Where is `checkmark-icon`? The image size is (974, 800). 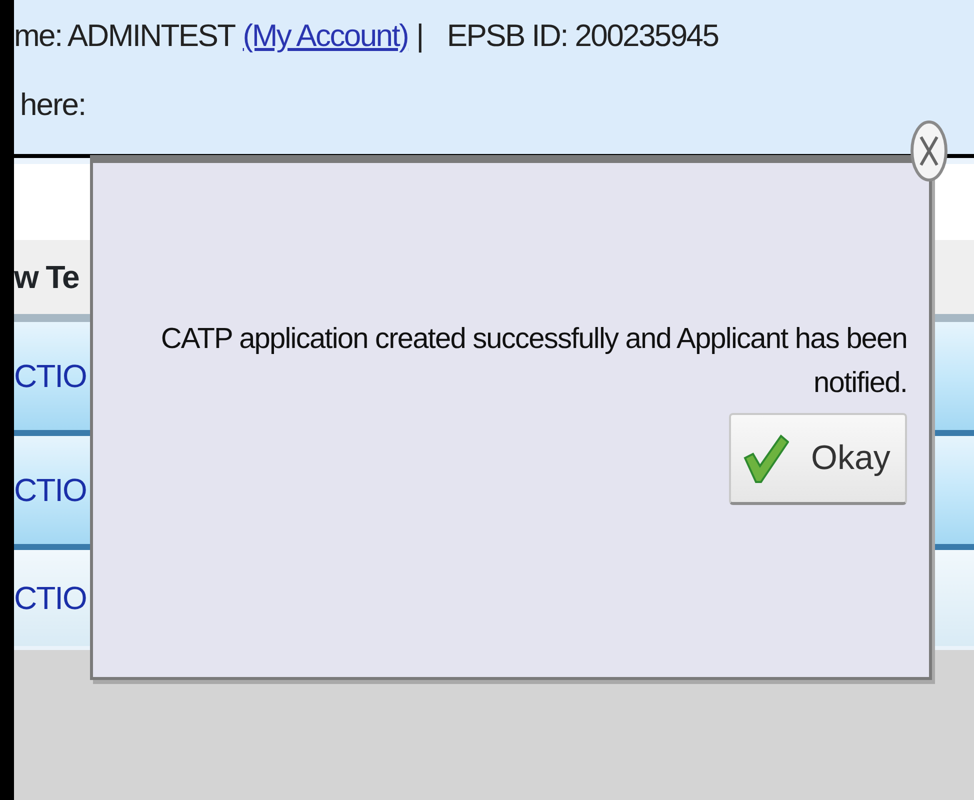 checkmark-icon is located at coordinates (766, 459).